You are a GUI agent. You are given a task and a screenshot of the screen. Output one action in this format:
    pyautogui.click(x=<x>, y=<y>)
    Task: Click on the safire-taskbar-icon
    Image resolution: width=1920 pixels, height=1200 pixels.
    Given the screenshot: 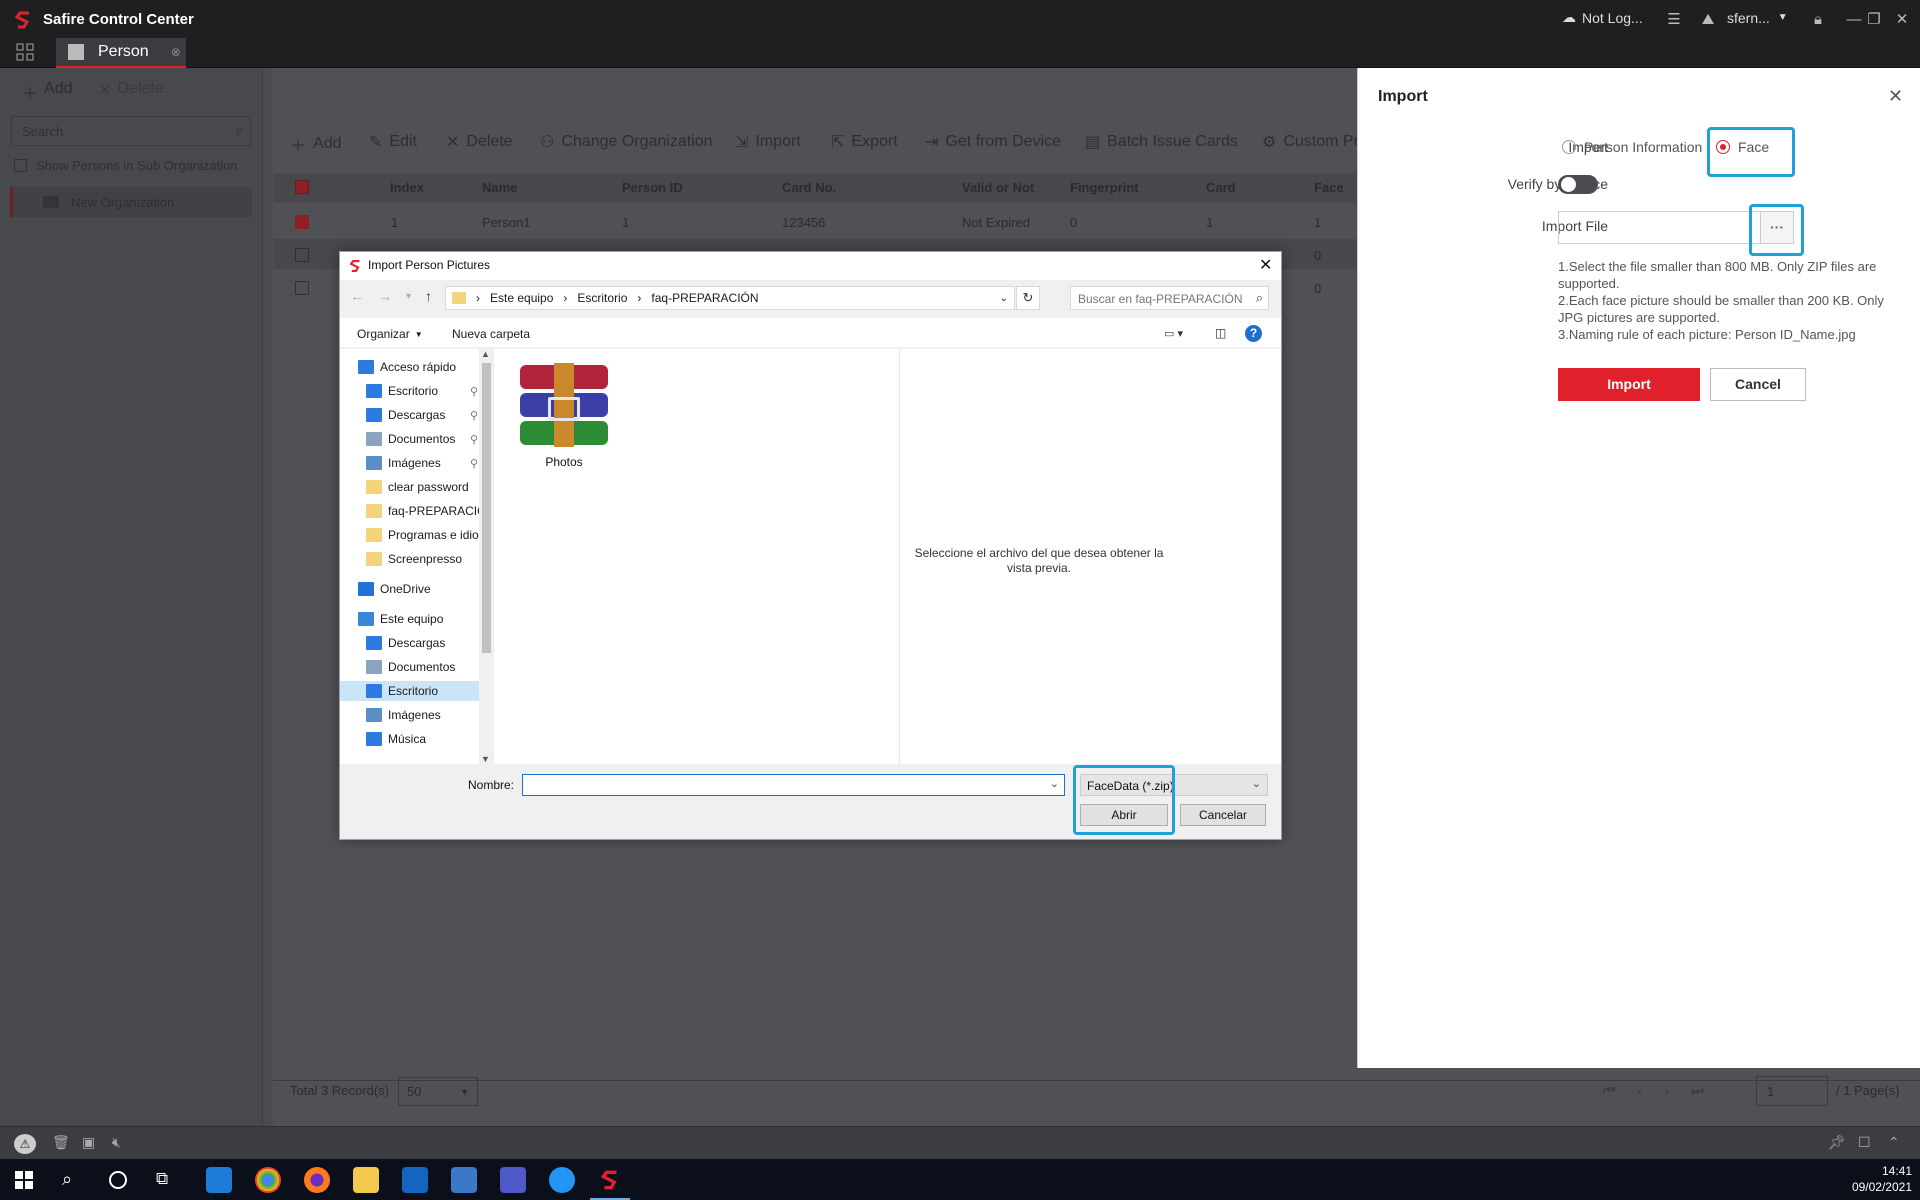 What is the action you would take?
    pyautogui.click(x=611, y=1180)
    